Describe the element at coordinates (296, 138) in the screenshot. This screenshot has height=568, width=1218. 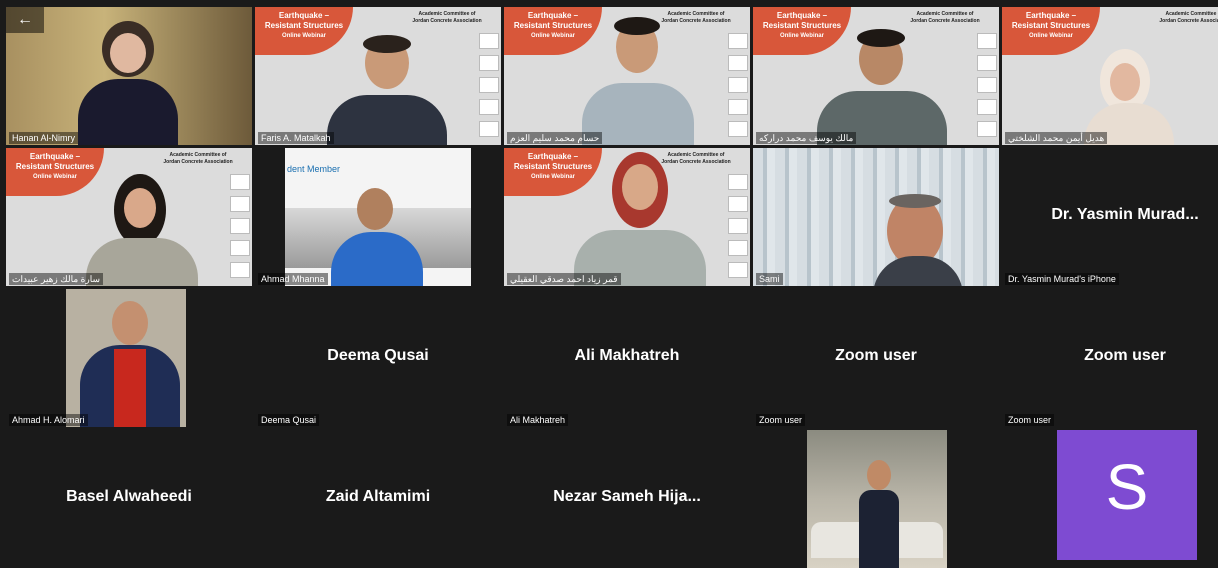
I see `participant-name: Faris A. Matalkah` at that location.